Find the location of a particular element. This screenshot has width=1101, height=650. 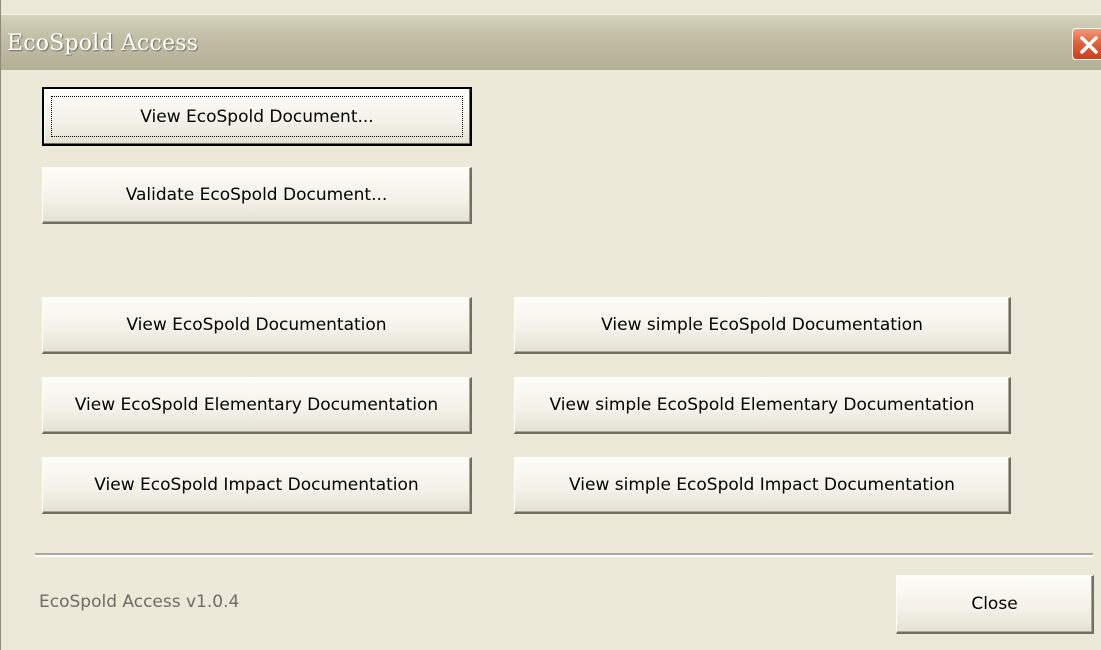

view-simple-ecospold-documentation-label: View simple EcoSpold Documentation is located at coordinates (762, 325).